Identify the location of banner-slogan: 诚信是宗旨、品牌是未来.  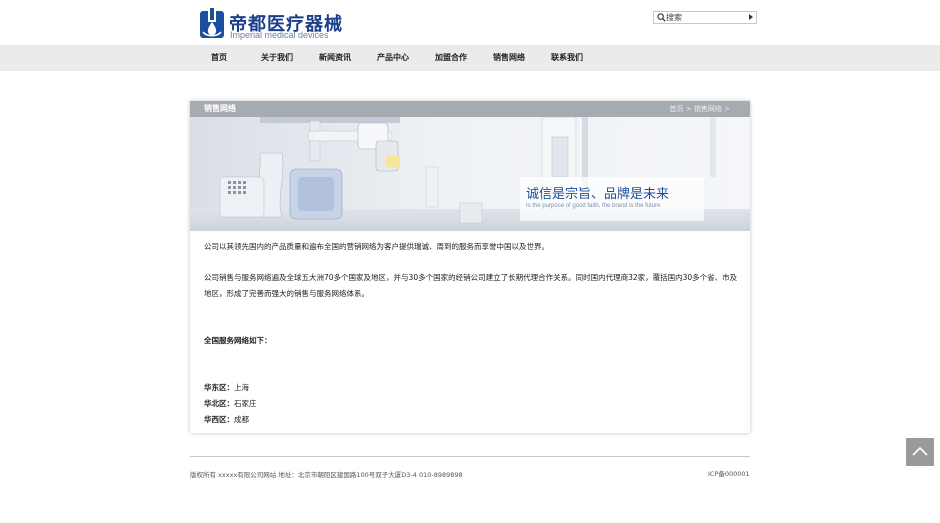
(598, 194).